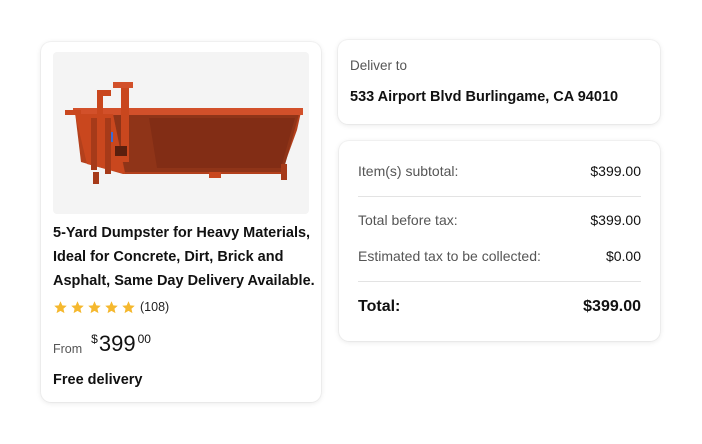  Describe the element at coordinates (499, 307) in the screenshot. I see `total-row: Total: $399.00` at that location.